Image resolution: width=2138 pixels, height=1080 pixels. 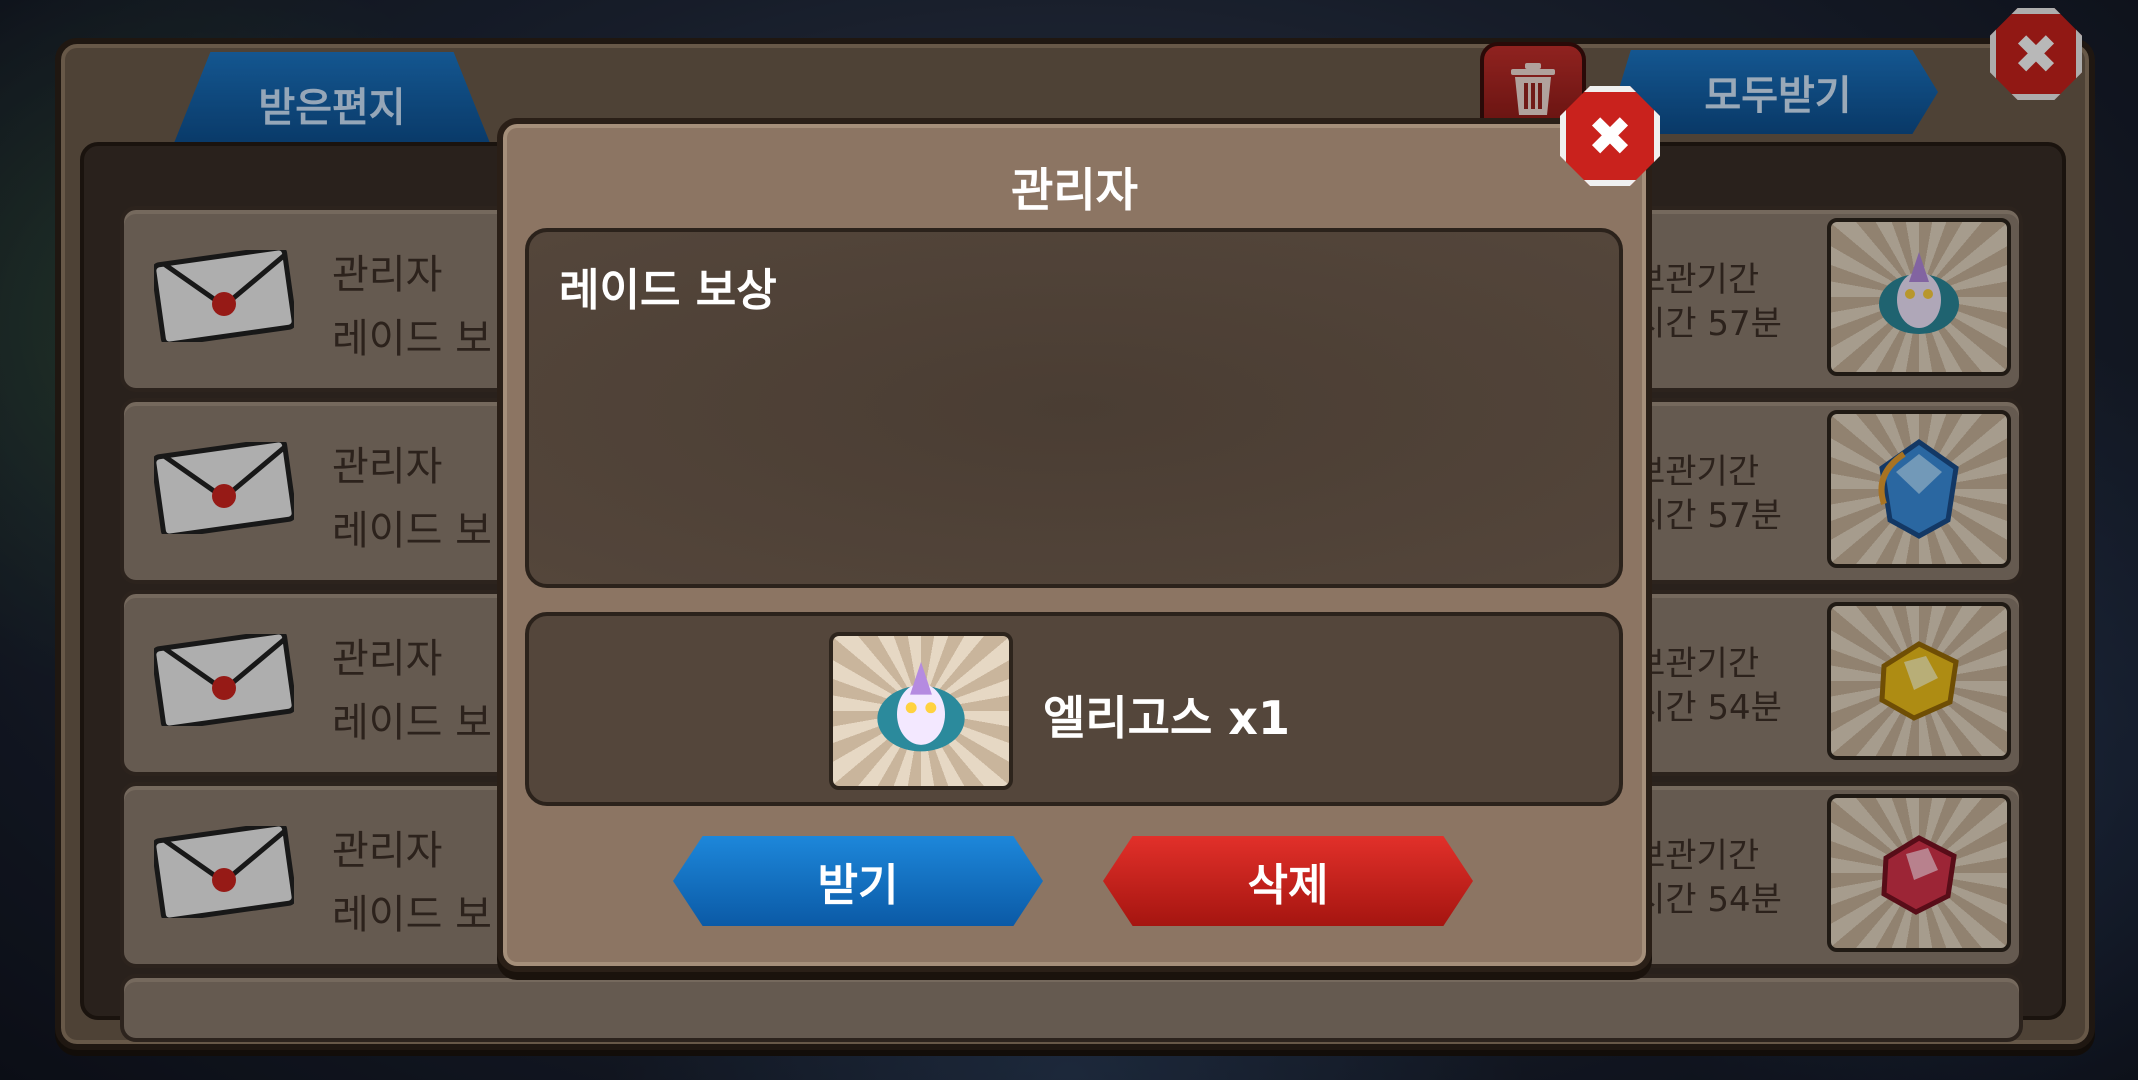 I want to click on message-text: 레이드 보상, so click(x=668, y=290).